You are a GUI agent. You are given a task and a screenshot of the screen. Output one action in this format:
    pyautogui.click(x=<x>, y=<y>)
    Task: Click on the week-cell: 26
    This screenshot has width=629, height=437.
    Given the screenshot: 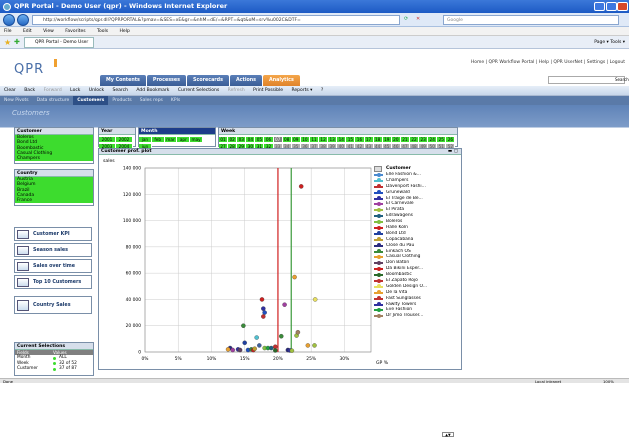 What is the action you would take?
    pyautogui.click(x=451, y=139)
    